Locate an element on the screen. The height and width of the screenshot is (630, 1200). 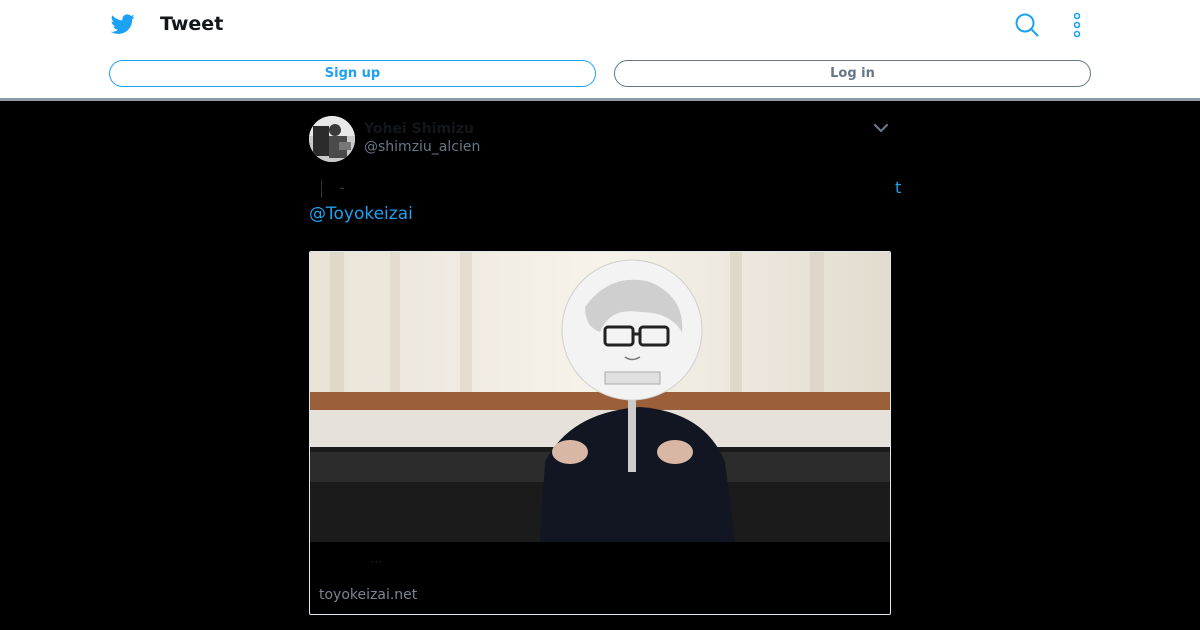
user-handle: @shimziu_alcien is located at coordinates (422, 147).